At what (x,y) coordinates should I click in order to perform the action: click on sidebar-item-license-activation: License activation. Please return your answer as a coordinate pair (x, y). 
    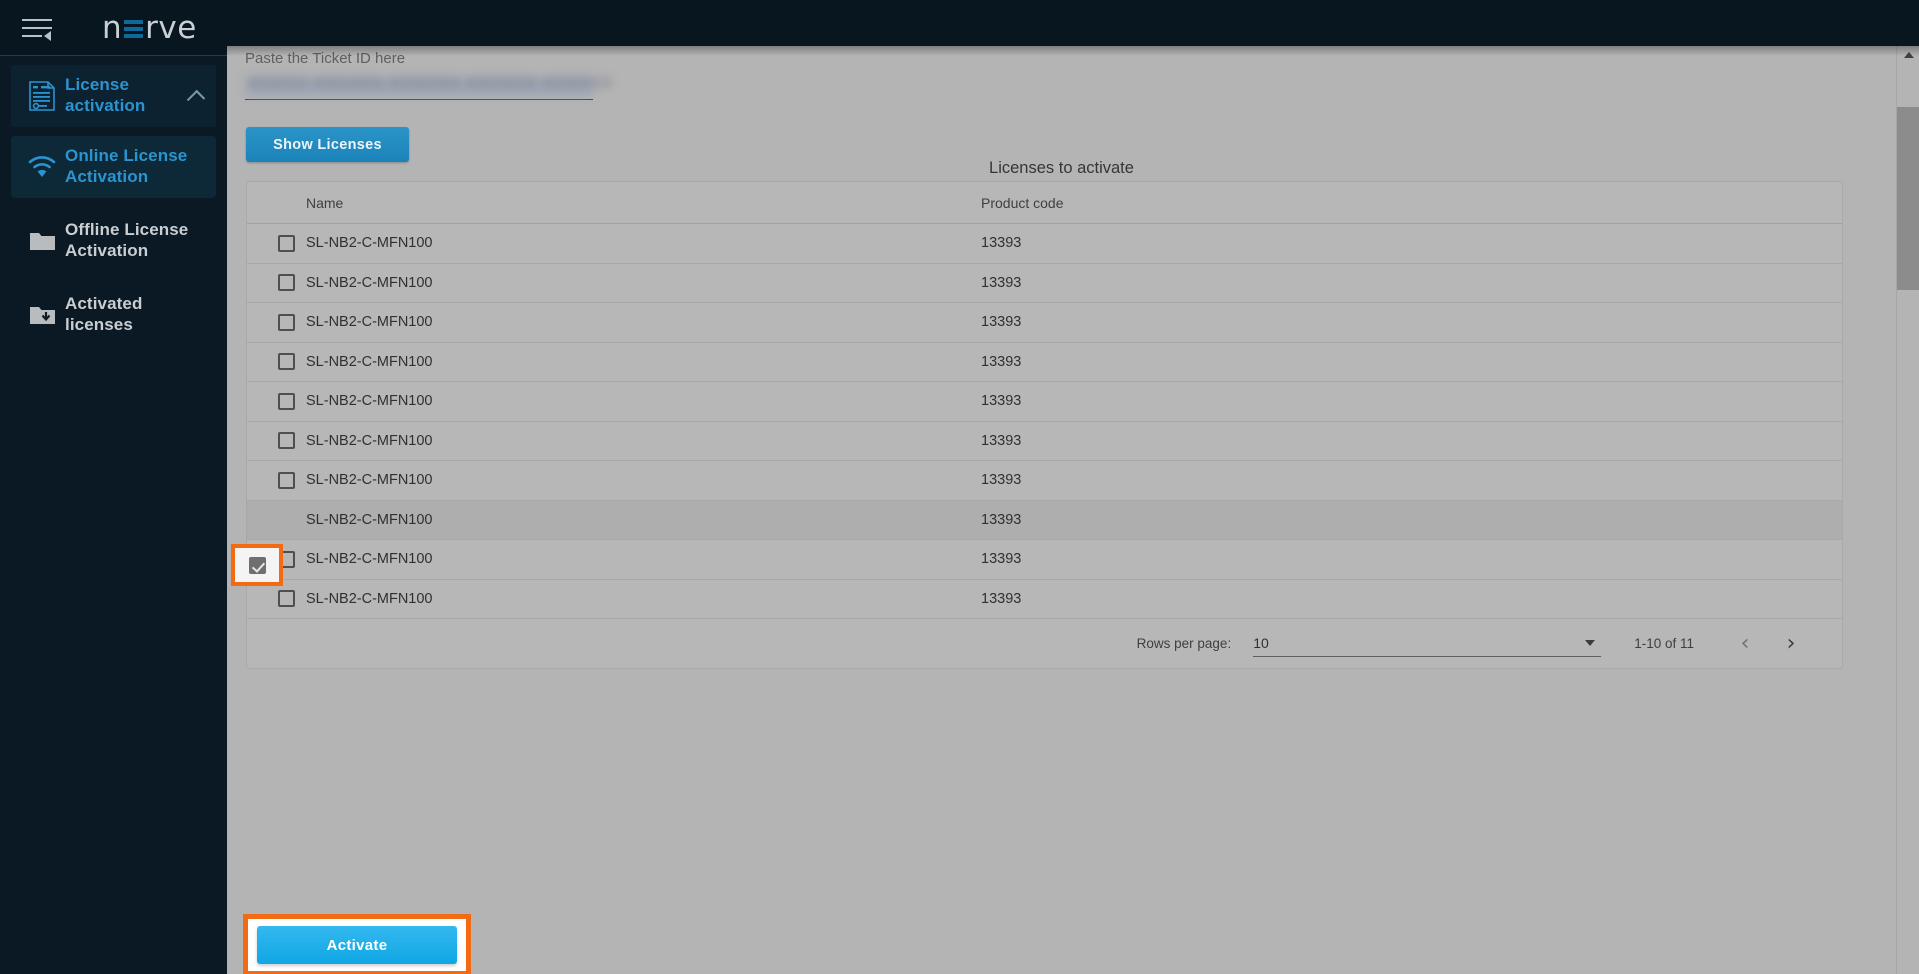
    Looking at the image, I should click on (113, 96).